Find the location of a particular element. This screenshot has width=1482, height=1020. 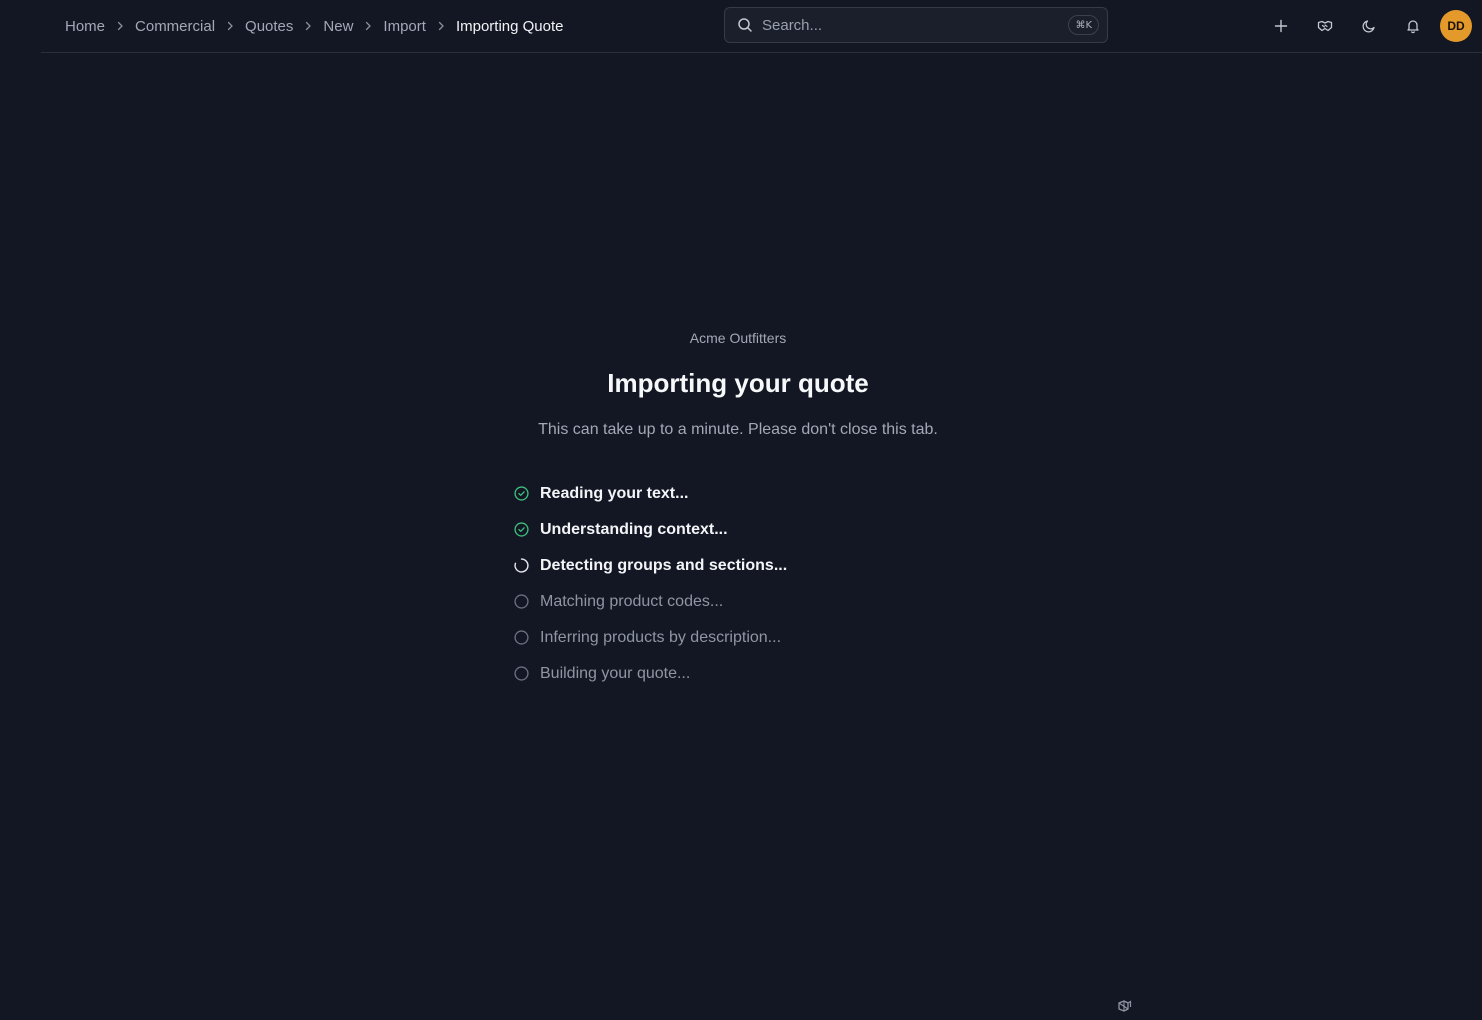

deals-button is located at coordinates (1325, 26).